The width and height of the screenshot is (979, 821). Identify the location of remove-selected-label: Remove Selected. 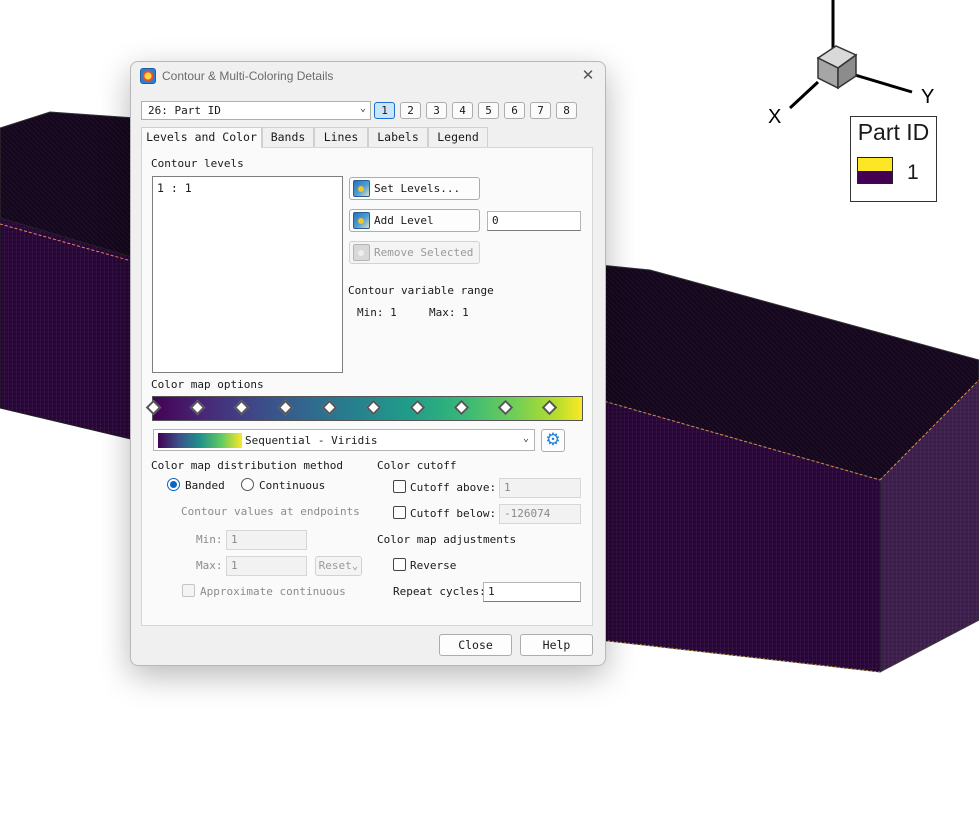
(424, 252).